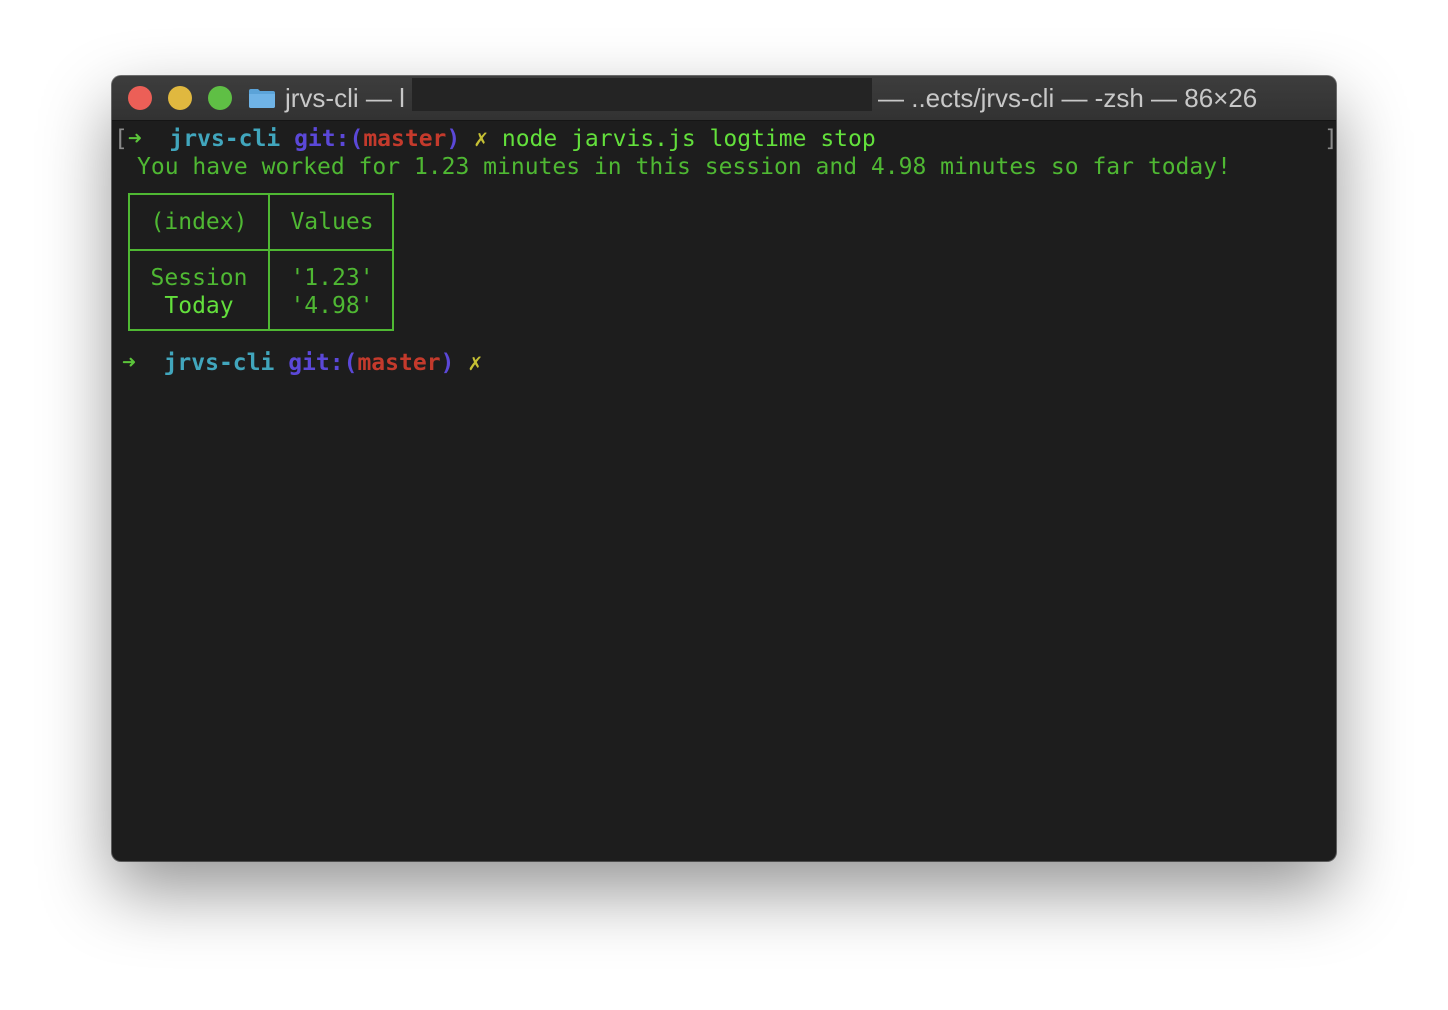 The image size is (1448, 1010). Describe the element at coordinates (220, 98) in the screenshot. I see `maximize-button` at that location.